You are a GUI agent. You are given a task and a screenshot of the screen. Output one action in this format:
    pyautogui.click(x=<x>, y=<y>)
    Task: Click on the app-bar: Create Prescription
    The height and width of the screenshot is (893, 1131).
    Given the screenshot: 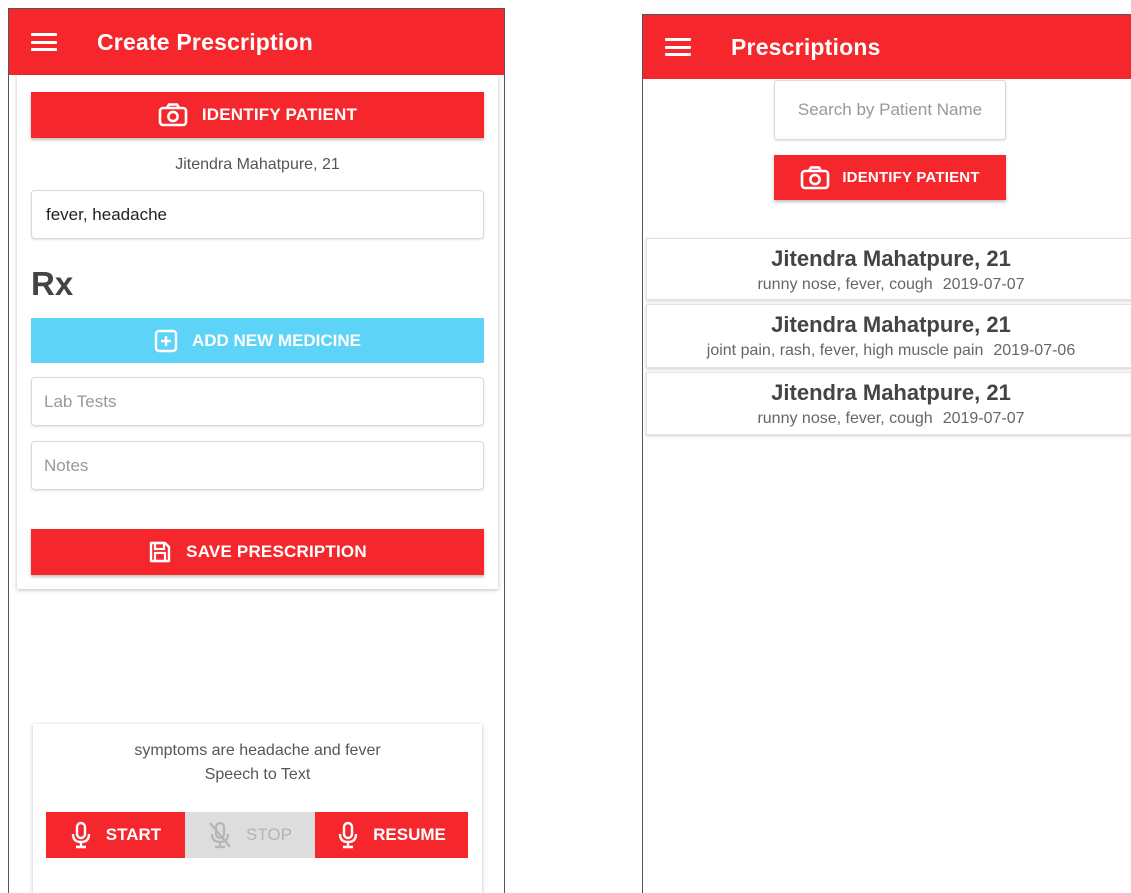 What is the action you would take?
    pyautogui.click(x=256, y=42)
    